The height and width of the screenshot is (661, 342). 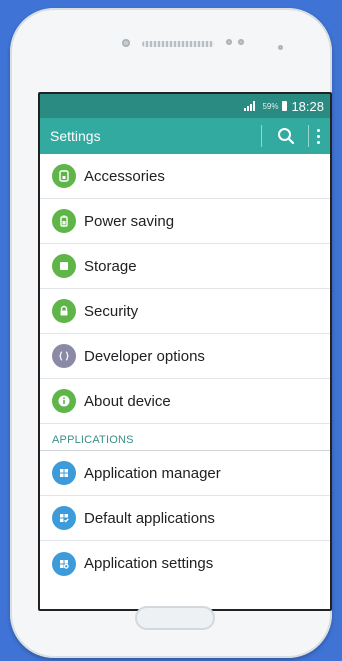 I want to click on storage-icon, so click(x=64, y=266).